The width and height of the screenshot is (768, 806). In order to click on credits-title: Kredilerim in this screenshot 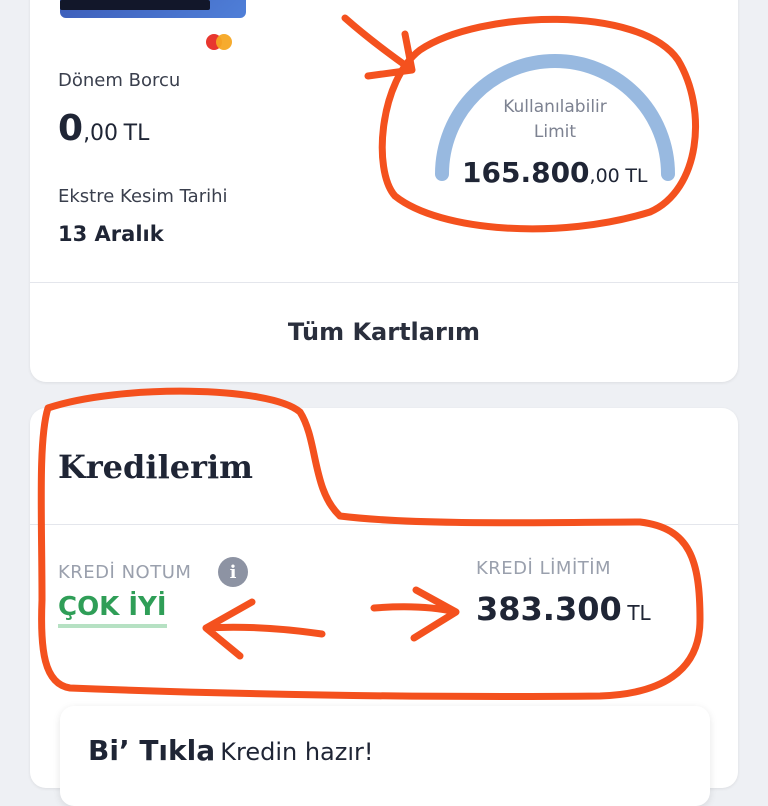, I will do `click(155, 467)`.